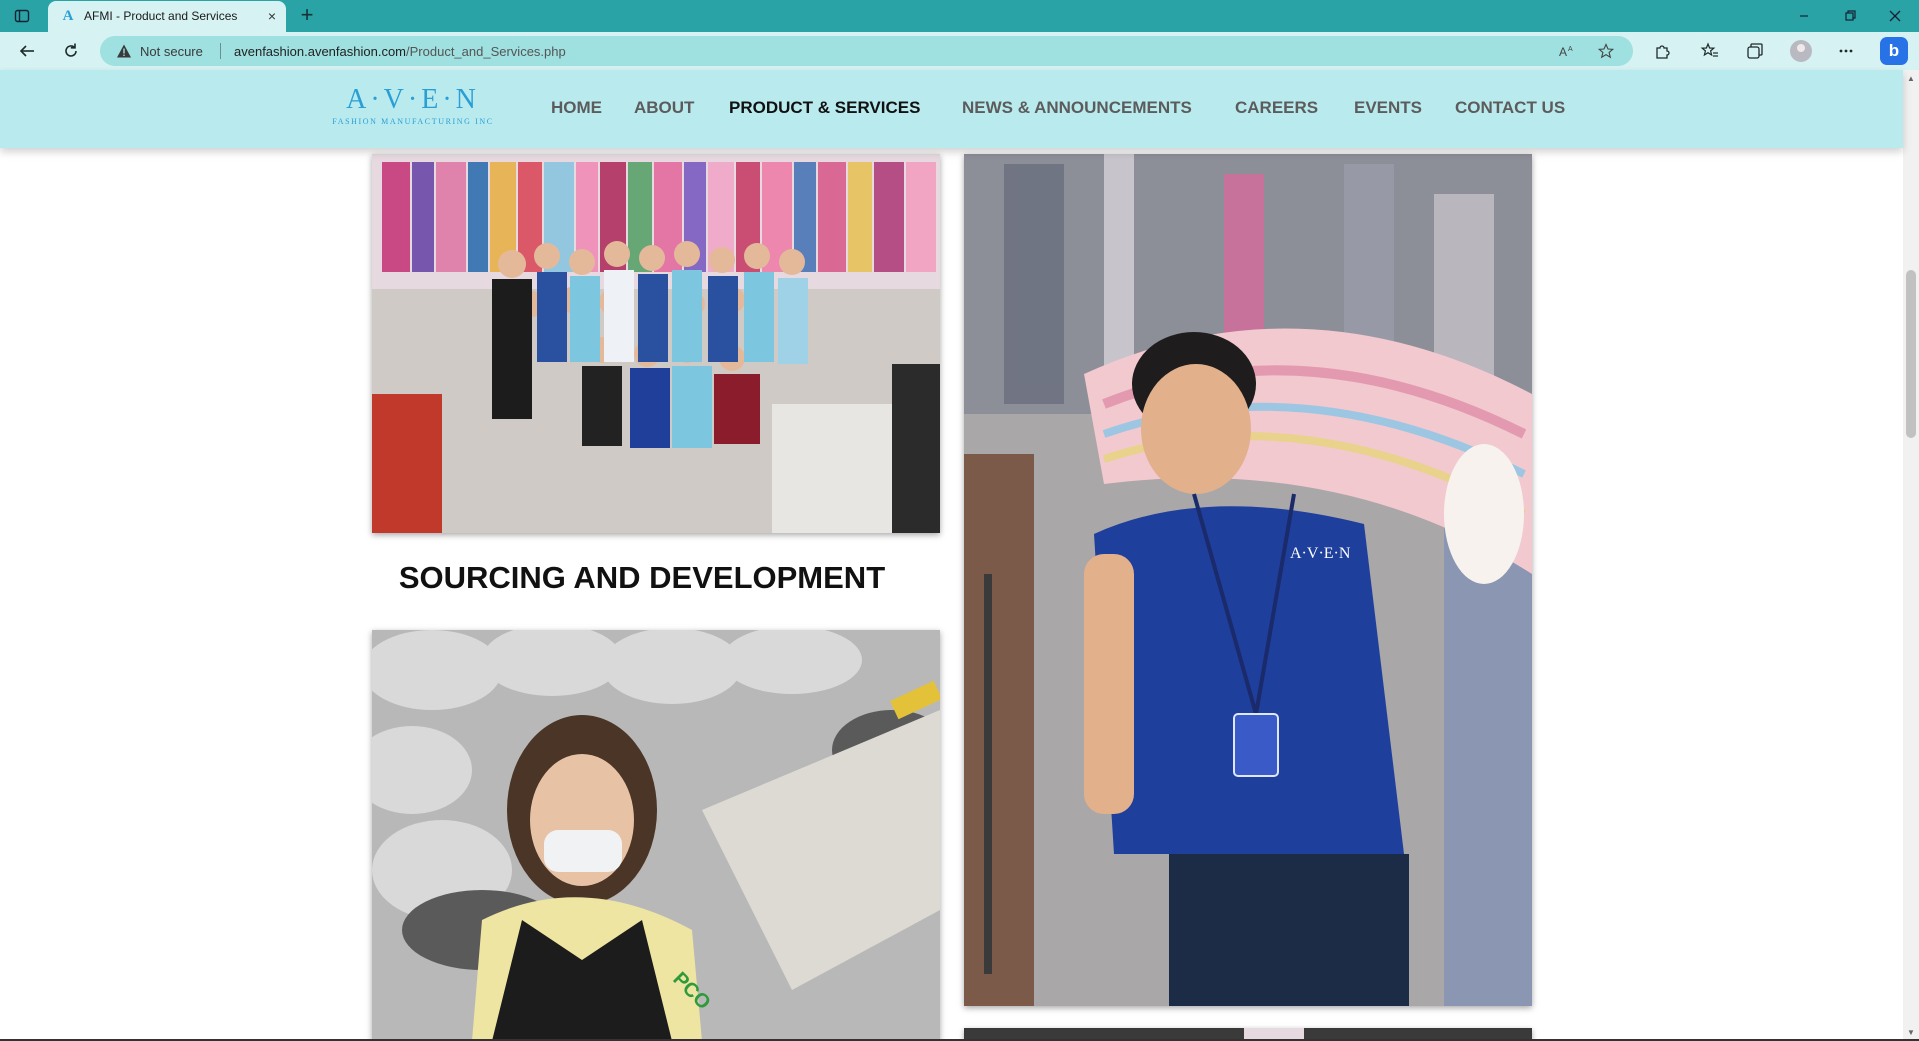 This screenshot has height=1041, width=1919. Describe the element at coordinates (1710, 51) in the screenshot. I see `favorites-icon` at that location.